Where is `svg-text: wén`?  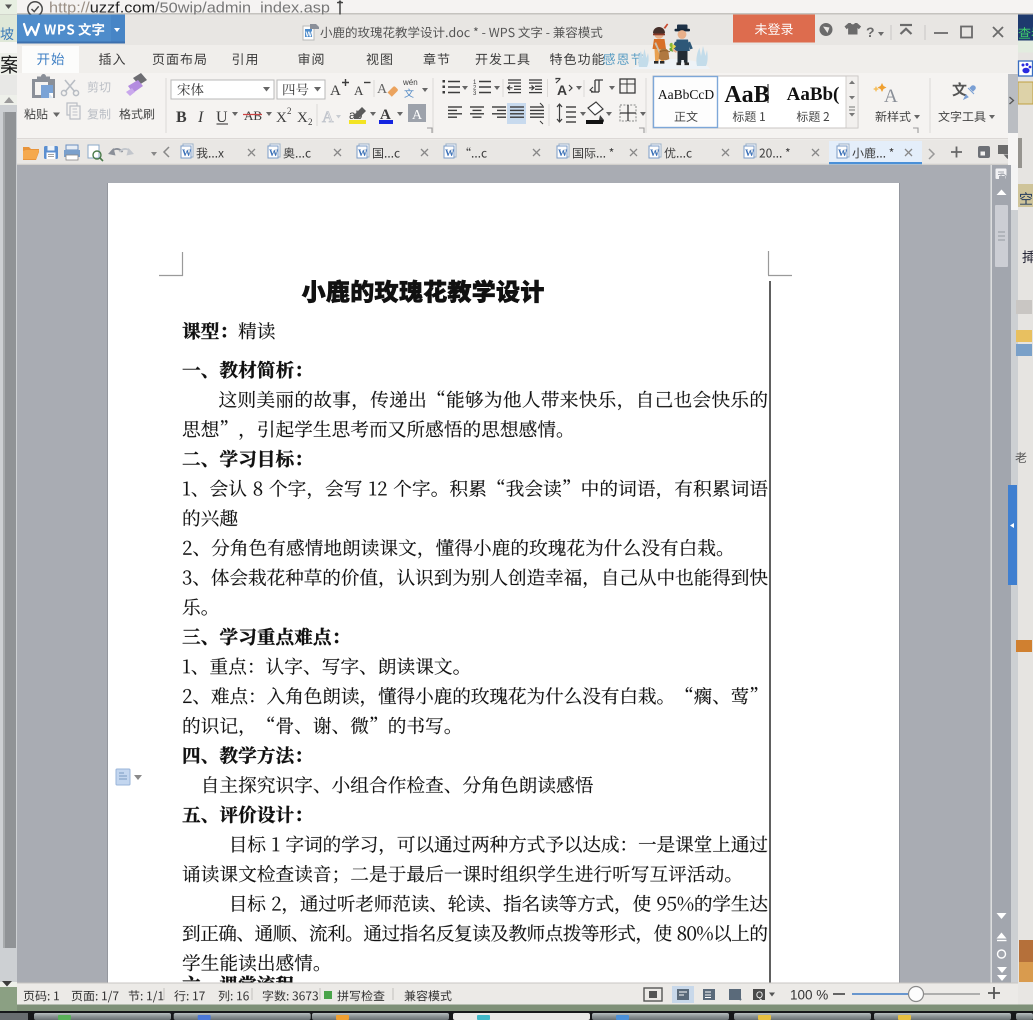
svg-text: wén is located at coordinates (410, 82).